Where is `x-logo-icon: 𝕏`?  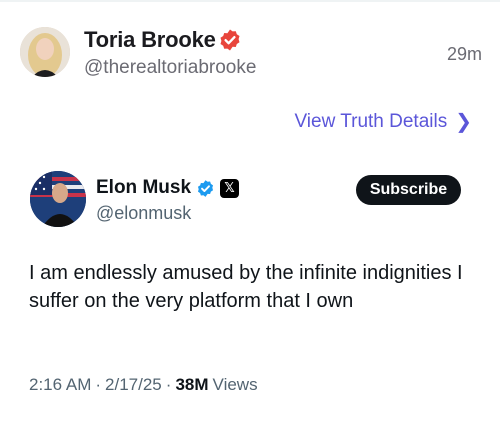 x-logo-icon: 𝕏 is located at coordinates (230, 188).